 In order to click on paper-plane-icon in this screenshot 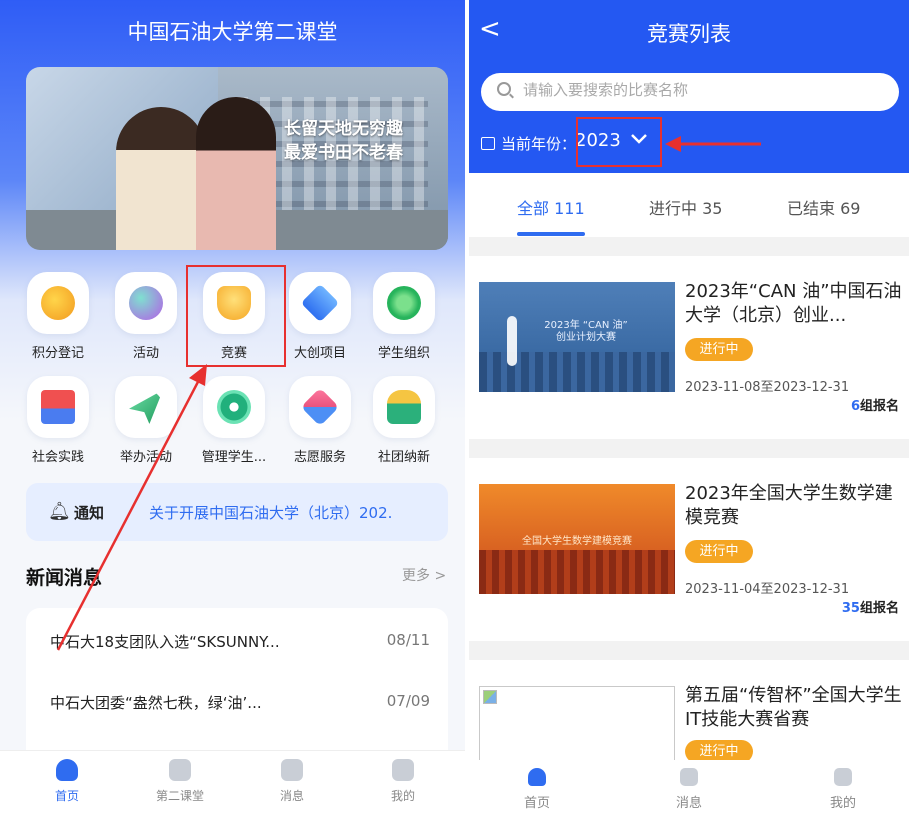, I will do `click(146, 407)`.